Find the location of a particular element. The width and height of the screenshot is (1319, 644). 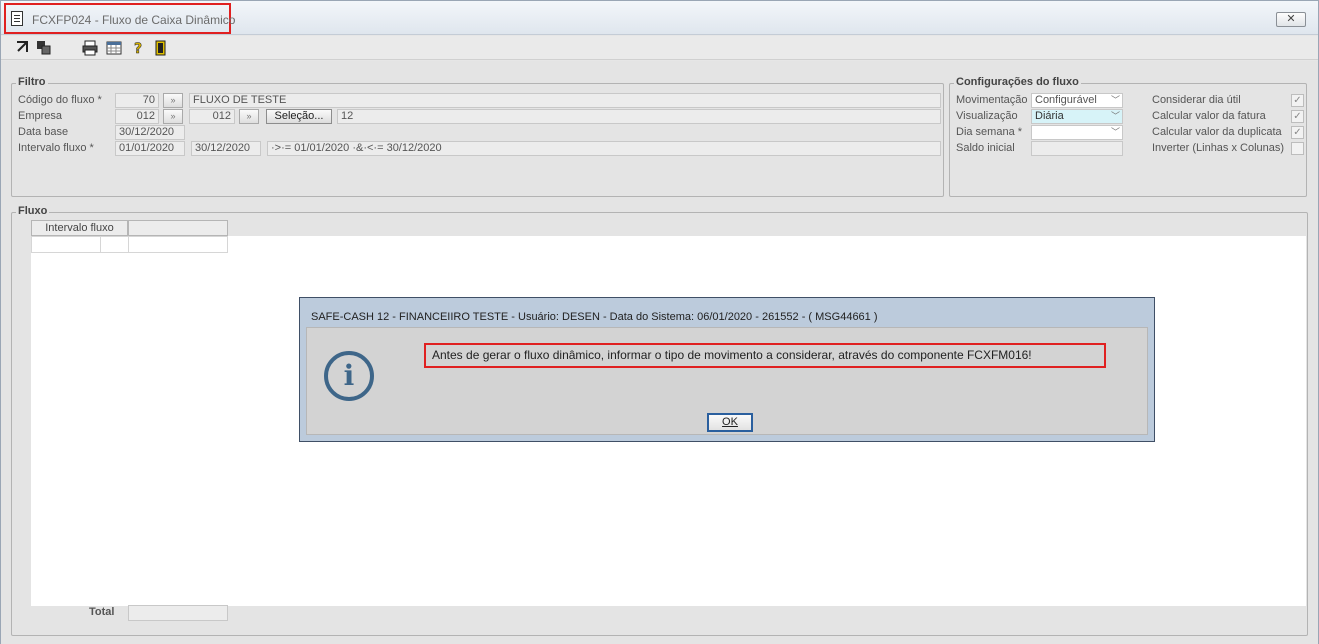

total-label: Total is located at coordinates (102, 612).